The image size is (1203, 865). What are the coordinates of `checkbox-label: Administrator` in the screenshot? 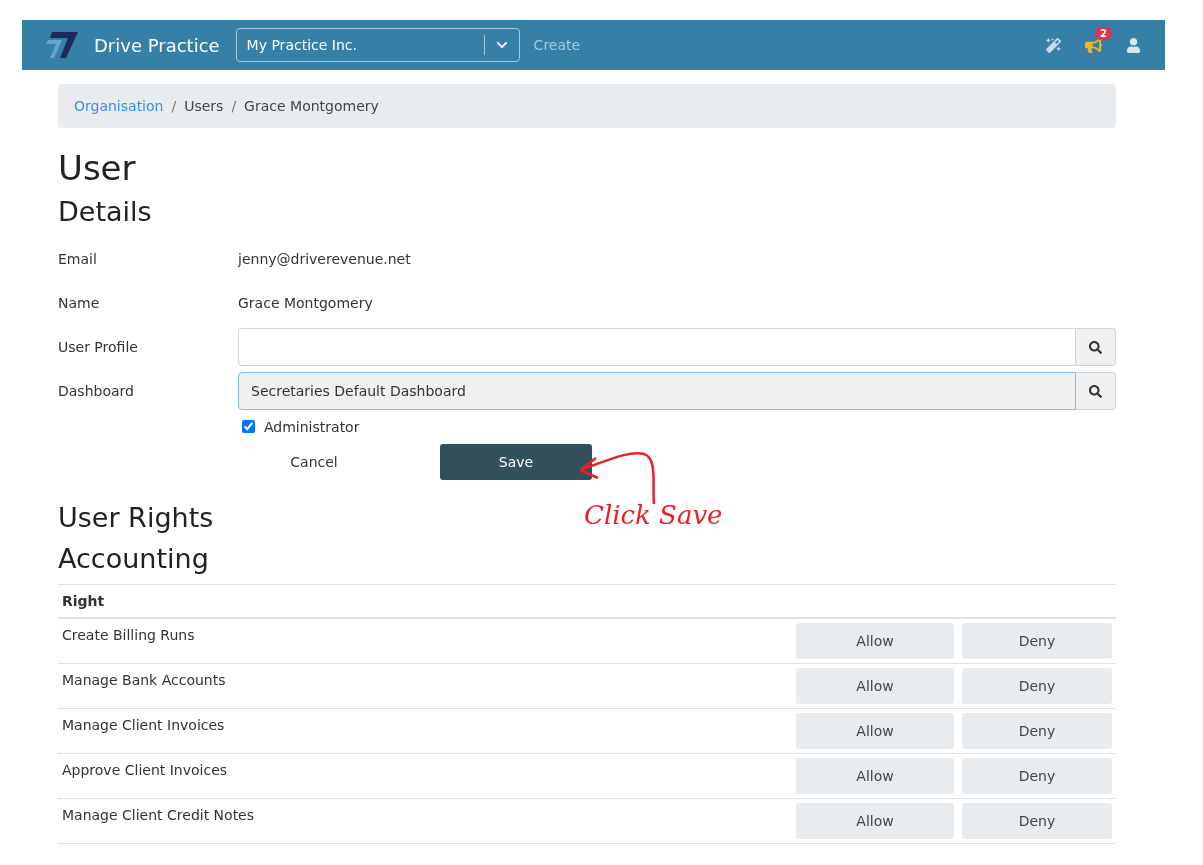 It's located at (312, 426).